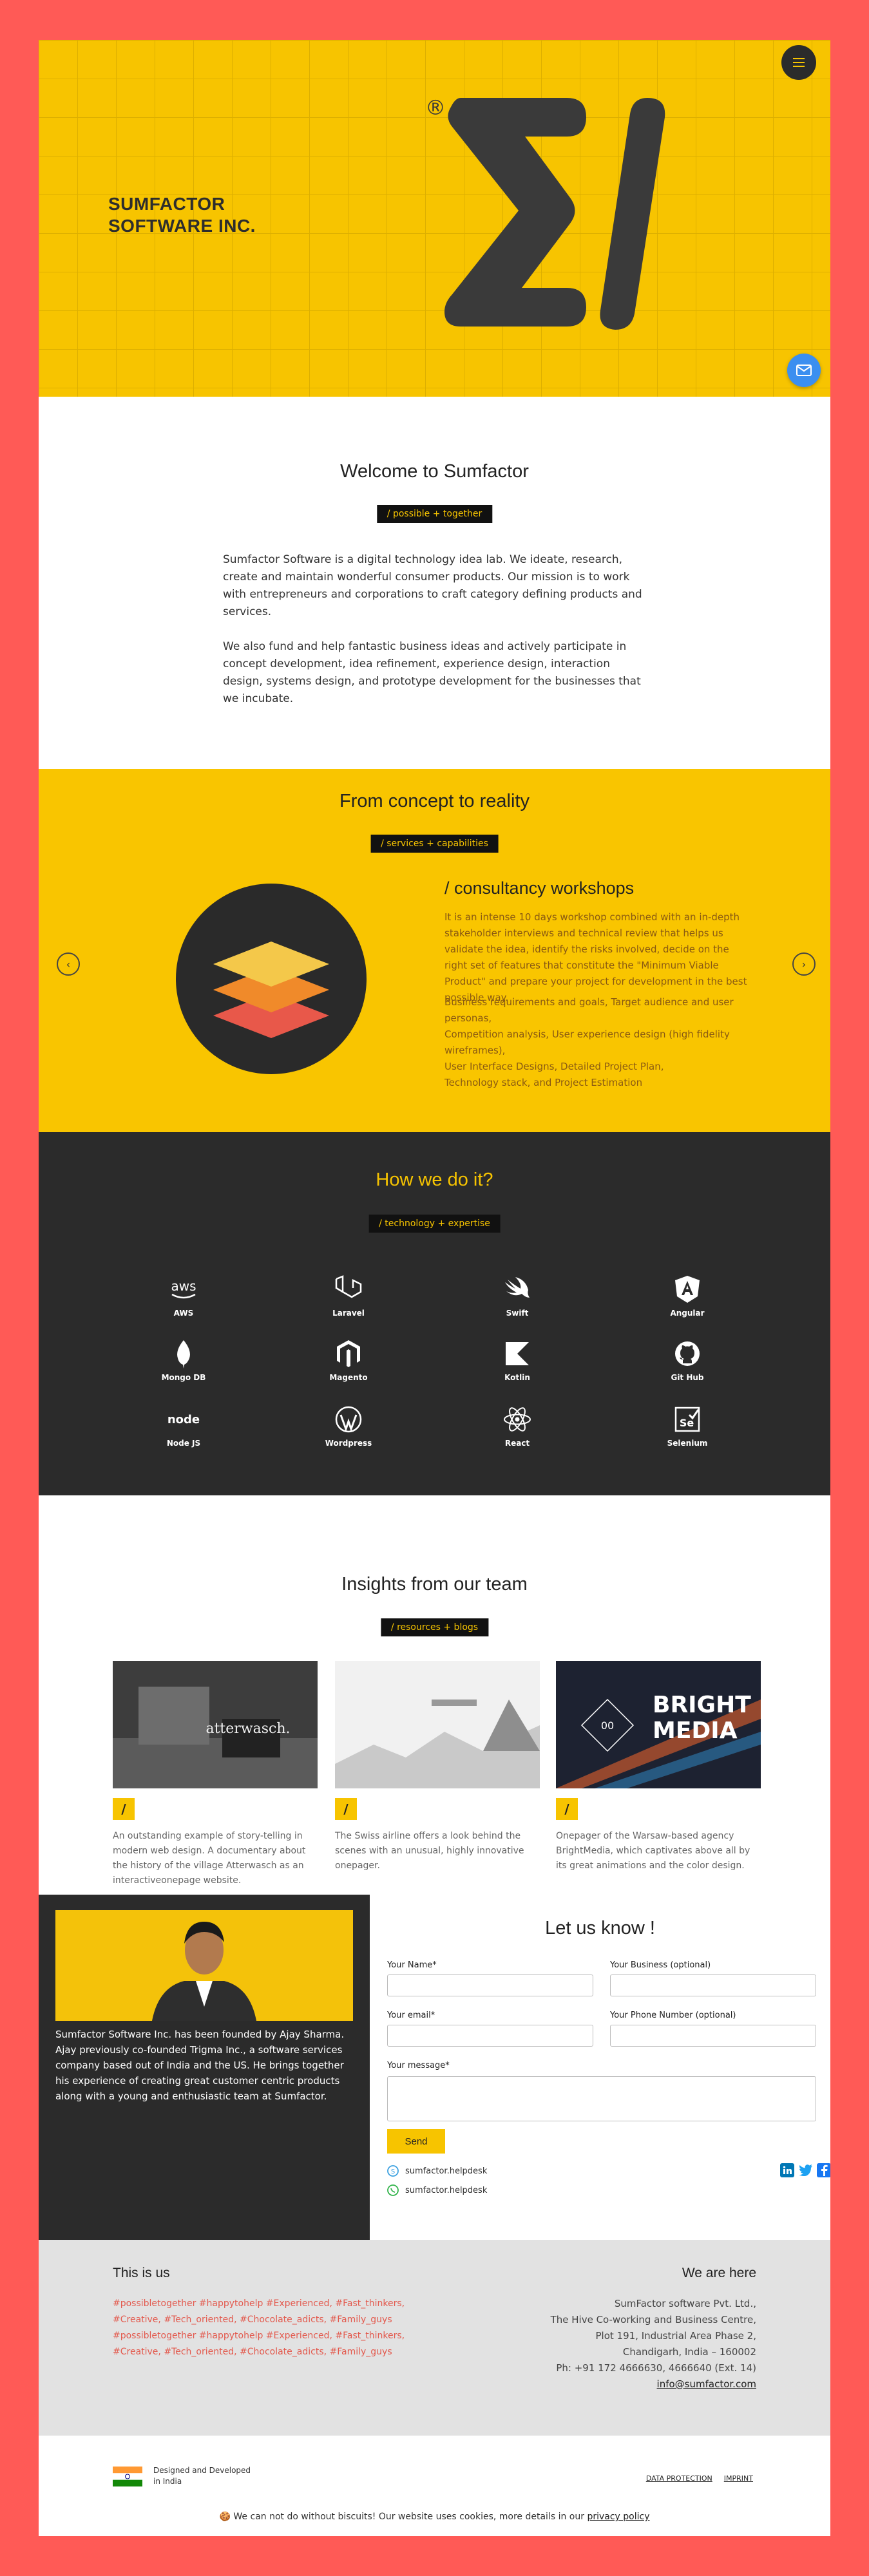  Describe the element at coordinates (271, 990) in the screenshot. I see `layers-icon` at that location.